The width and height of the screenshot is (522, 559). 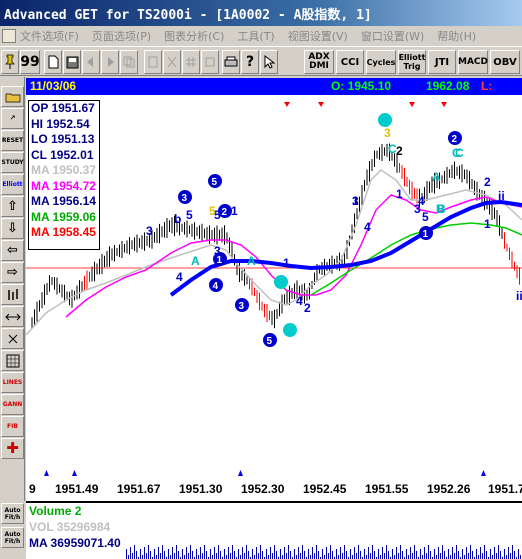 I want to click on context-help-icon, so click(x=269, y=62).